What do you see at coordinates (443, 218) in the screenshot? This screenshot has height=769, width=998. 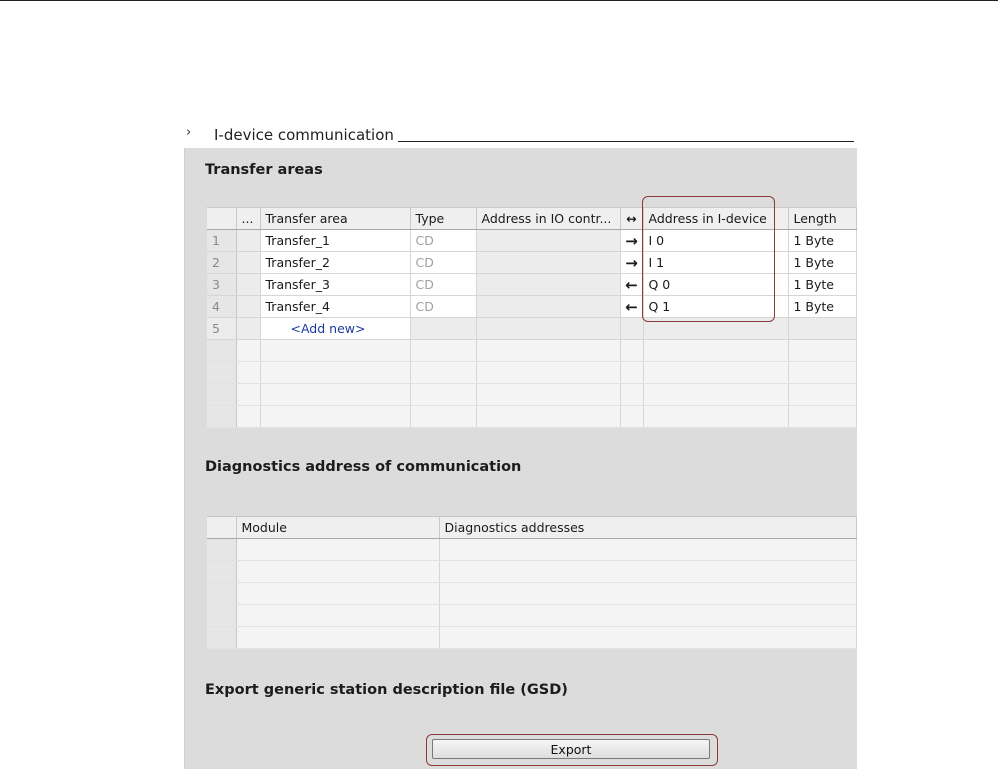 I see `column-header-type: Type` at bounding box center [443, 218].